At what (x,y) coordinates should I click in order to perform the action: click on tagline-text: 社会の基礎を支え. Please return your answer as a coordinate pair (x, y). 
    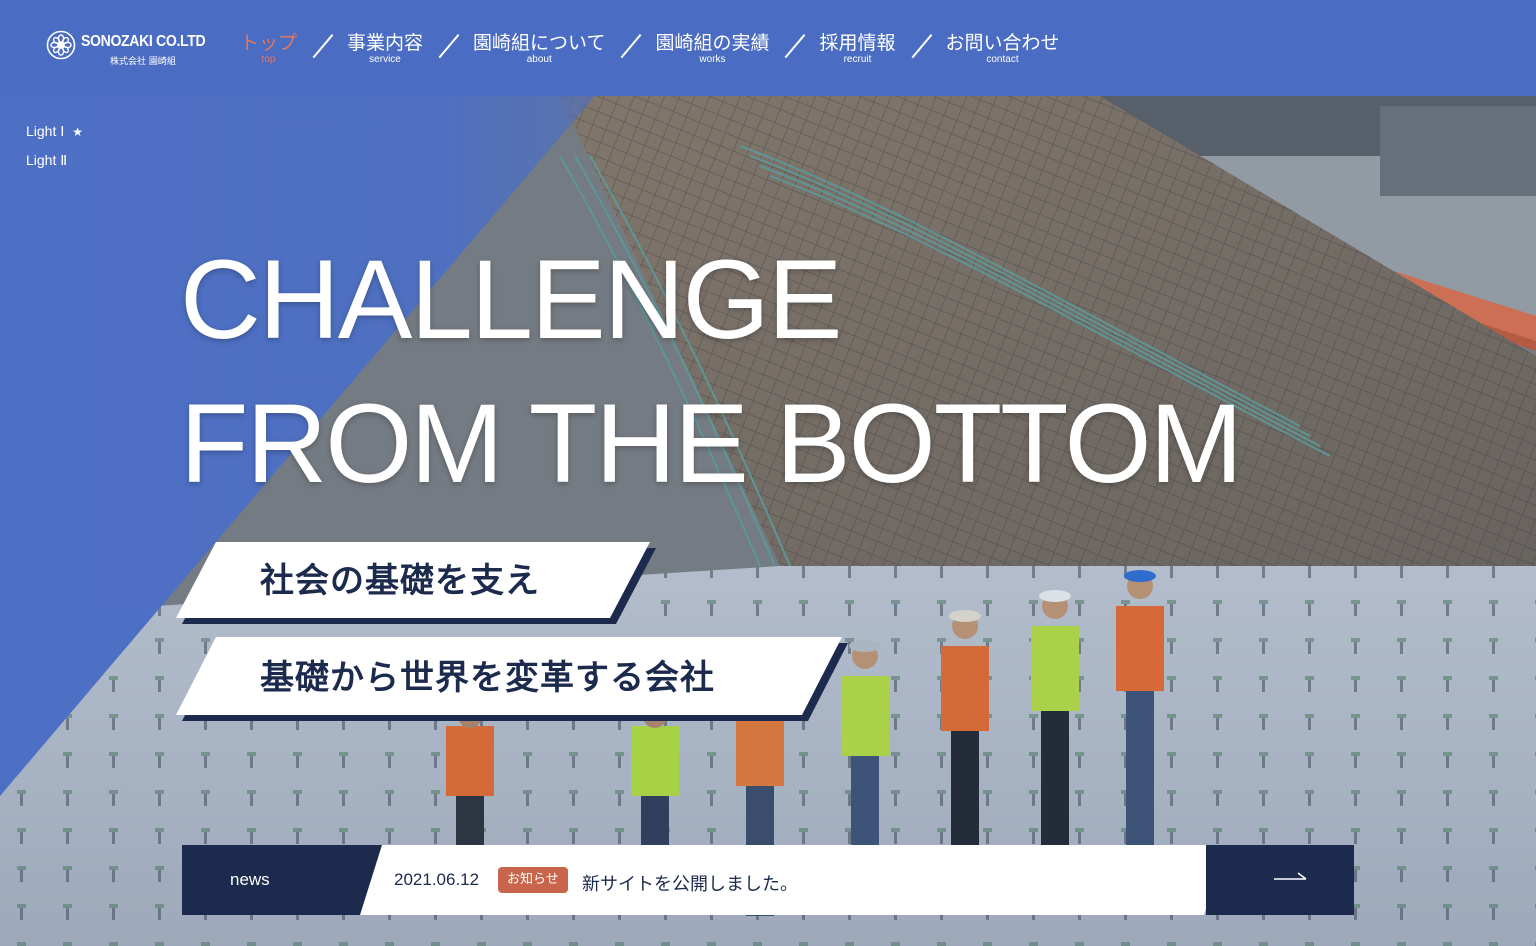
    Looking at the image, I should click on (400, 581).